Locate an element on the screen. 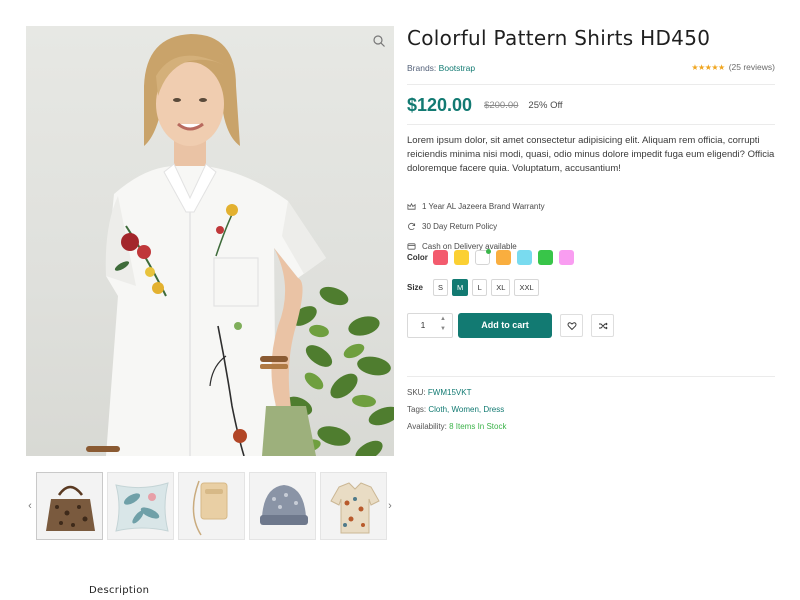  shirt-icon is located at coordinates (355, 508).